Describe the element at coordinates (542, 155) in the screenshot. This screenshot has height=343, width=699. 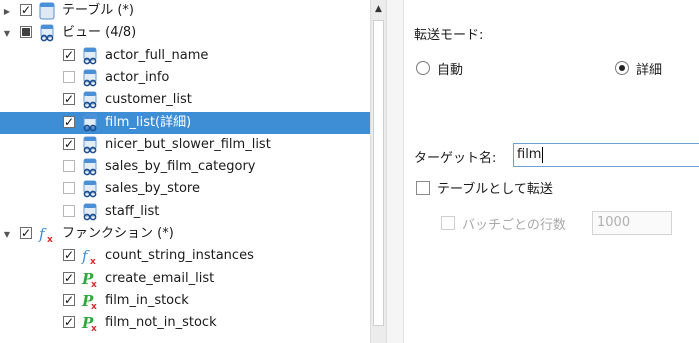
I see `text-caret` at that location.